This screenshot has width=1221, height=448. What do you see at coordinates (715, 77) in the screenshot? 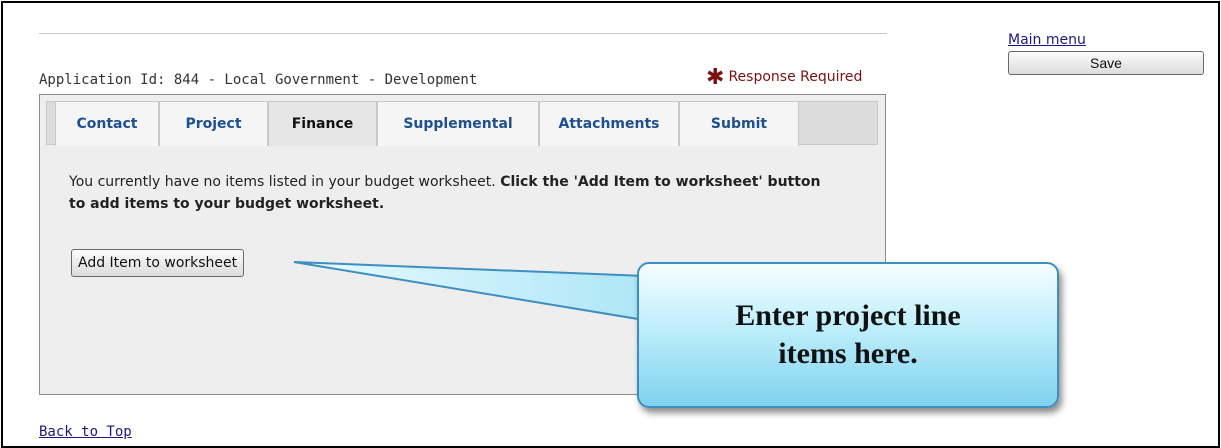
I see `required-star-icon: ✱` at bounding box center [715, 77].